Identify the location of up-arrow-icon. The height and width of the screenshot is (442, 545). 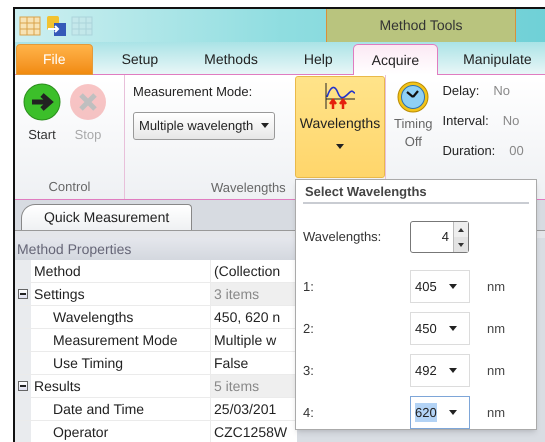
(461, 230).